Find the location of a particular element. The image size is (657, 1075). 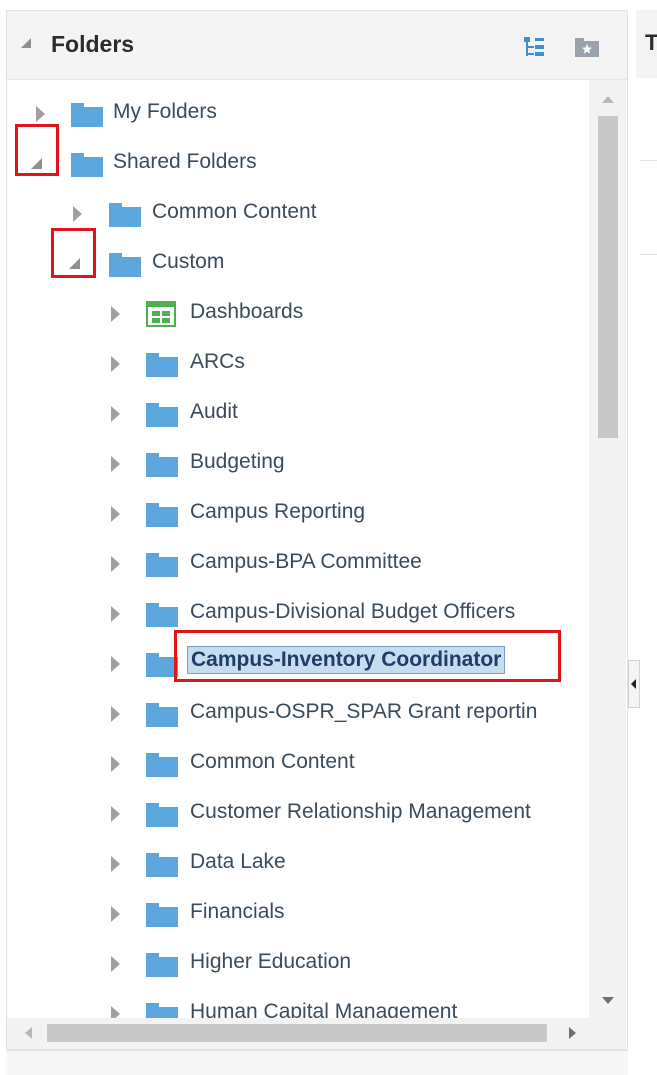

tree-item-arcs: ARCs is located at coordinates (298, 365).